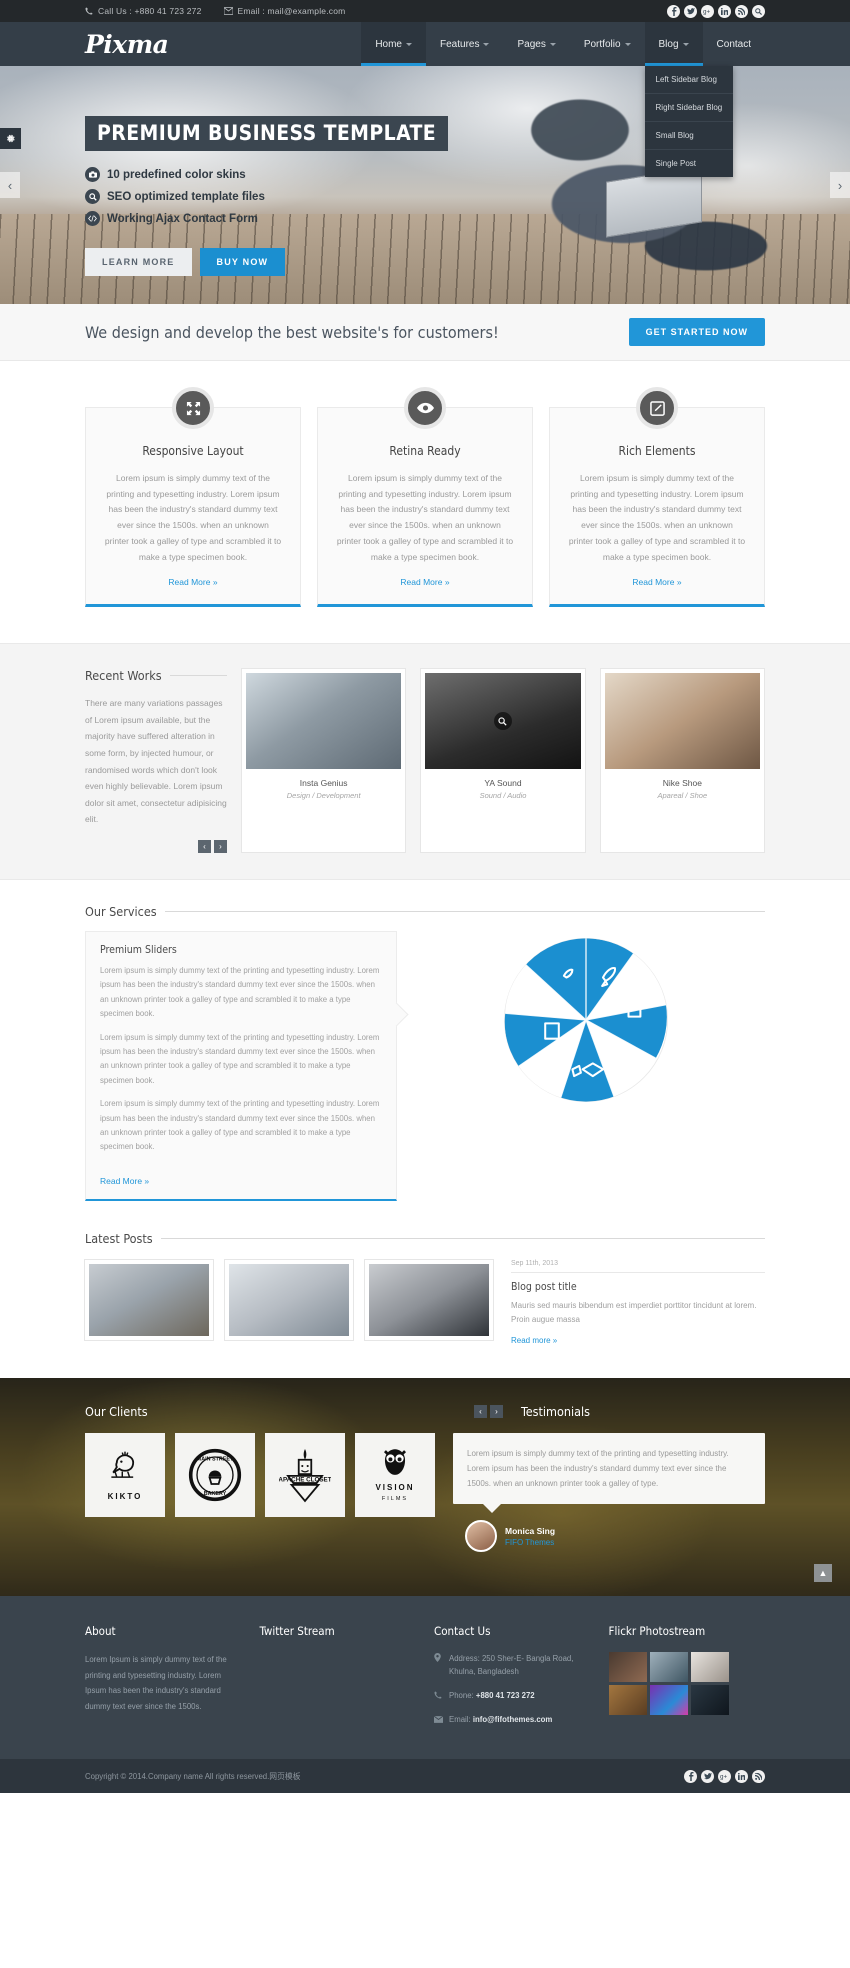 This screenshot has width=850, height=1968. I want to click on nav-item-portfolio: Portfolio, so click(607, 44).